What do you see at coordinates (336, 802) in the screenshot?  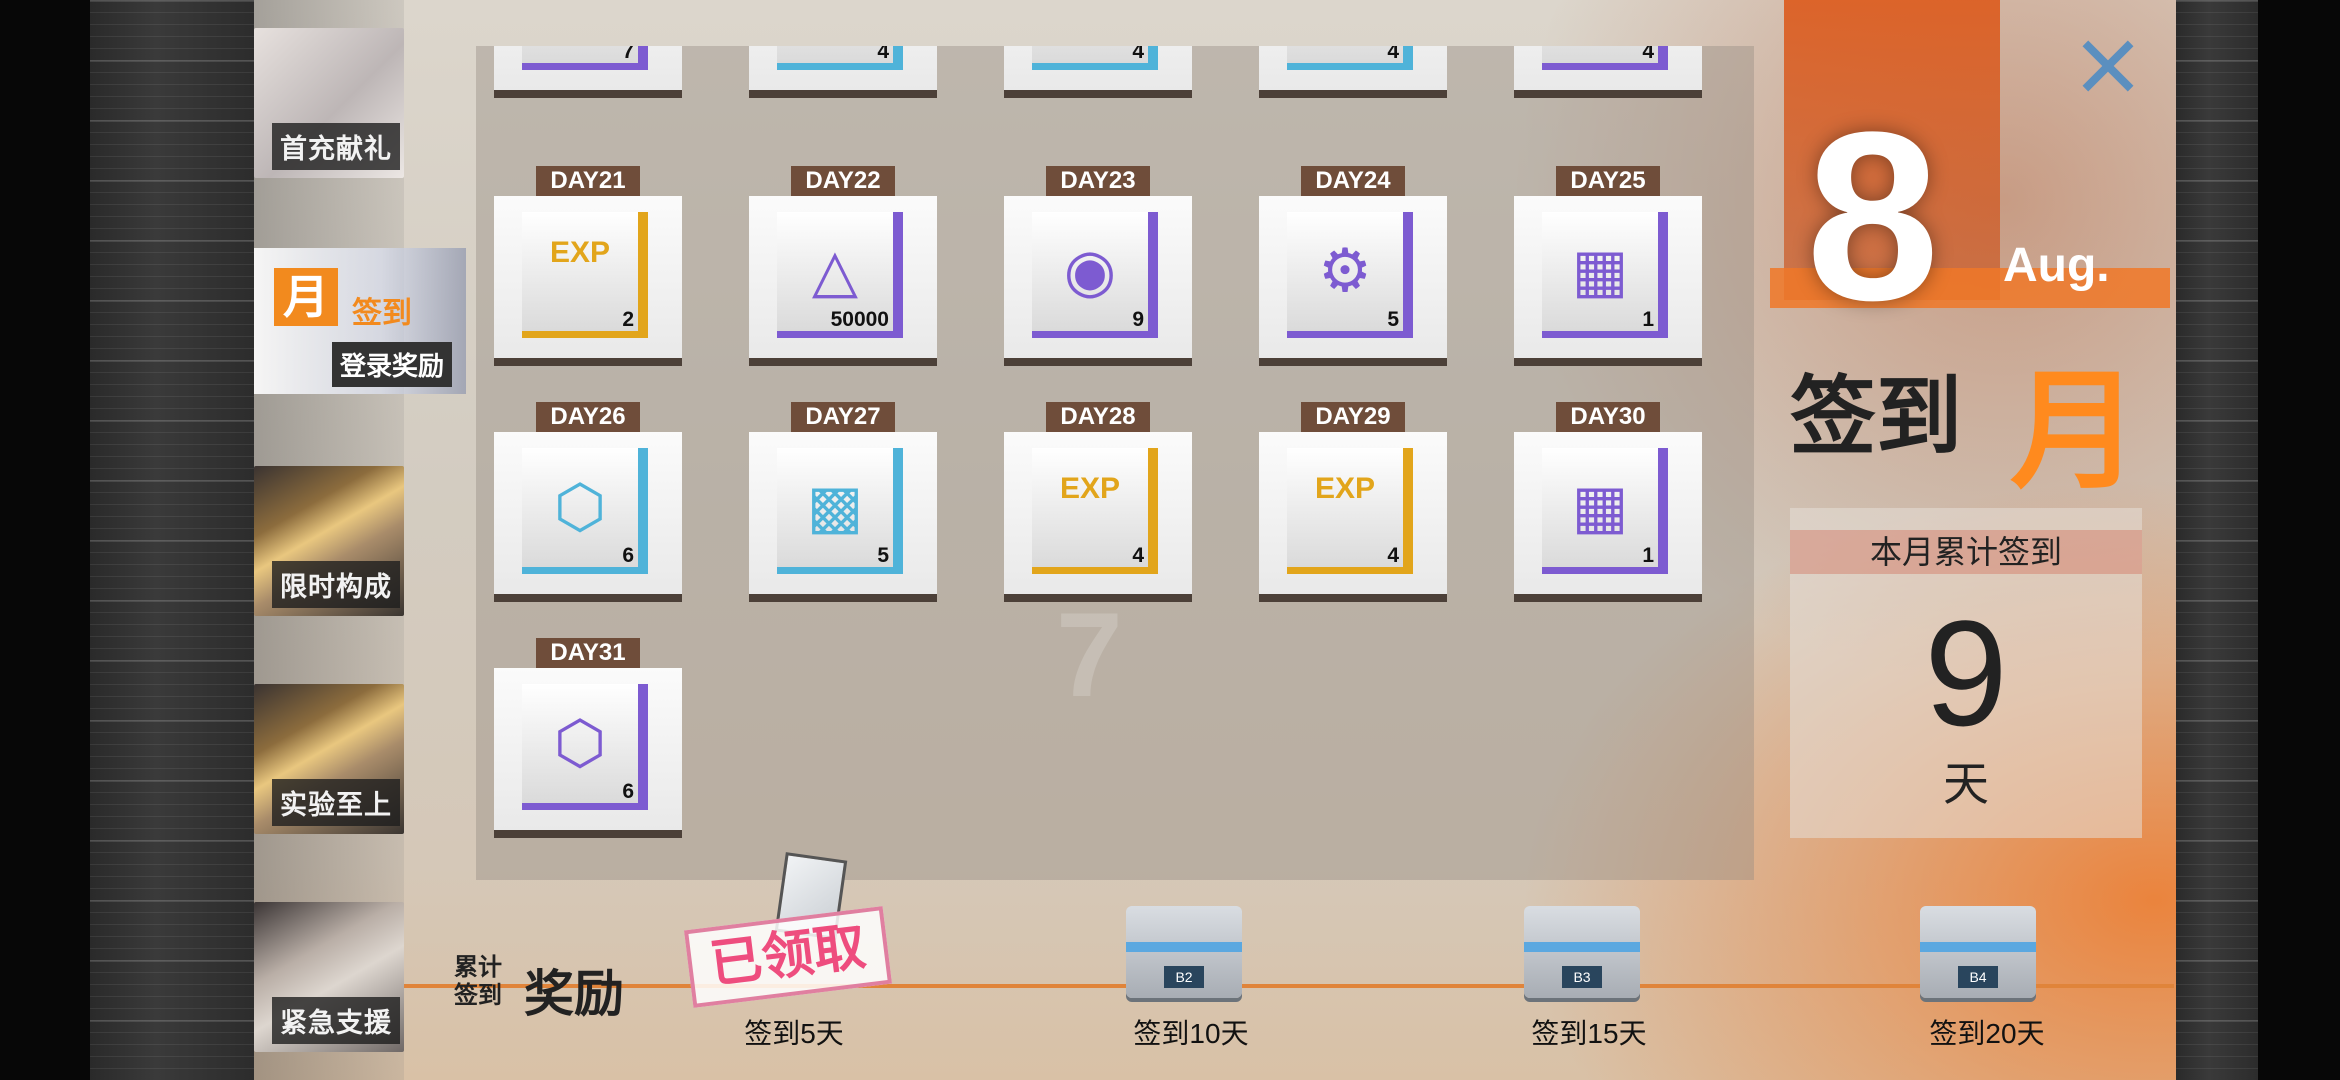 I see `nav-label: 实验至上` at bounding box center [336, 802].